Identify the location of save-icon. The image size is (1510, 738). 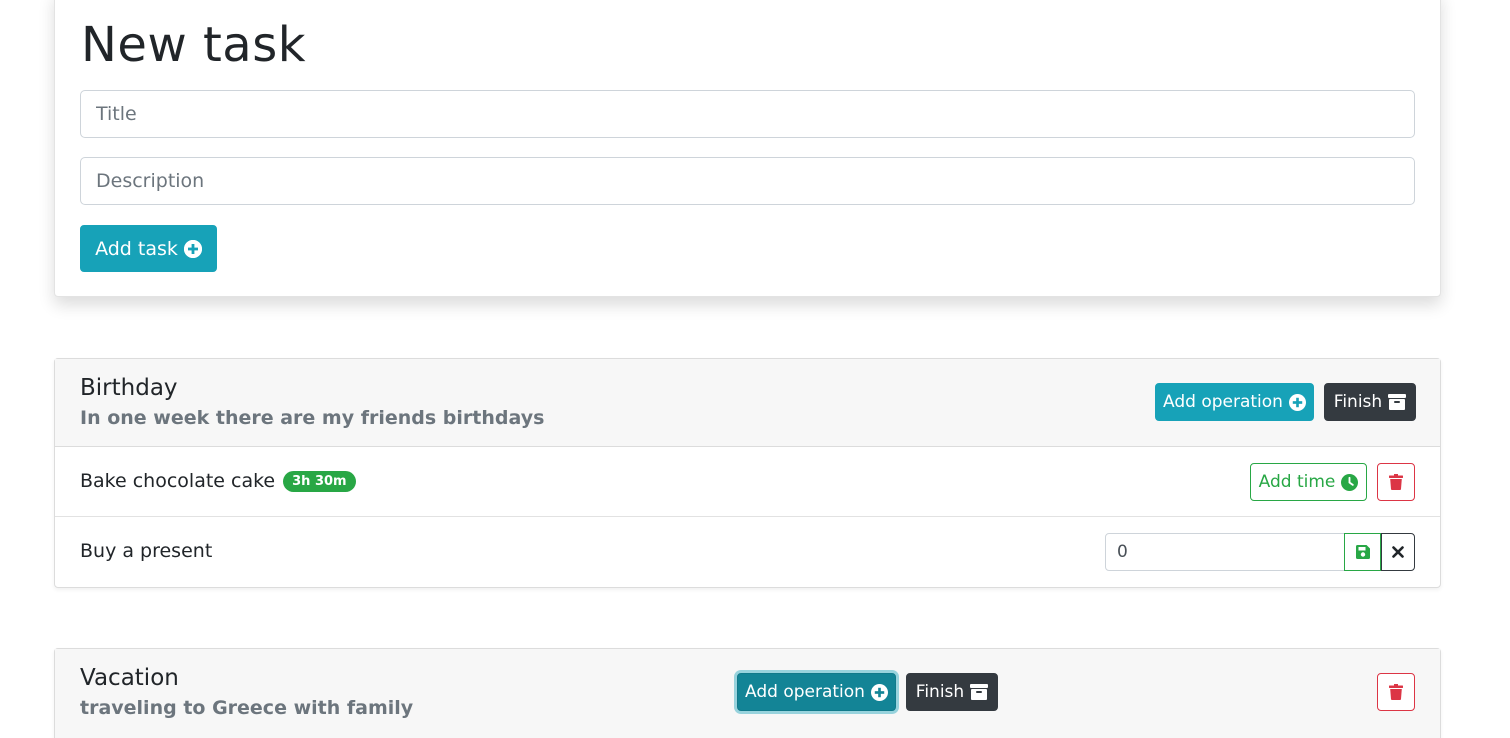
(1362, 552).